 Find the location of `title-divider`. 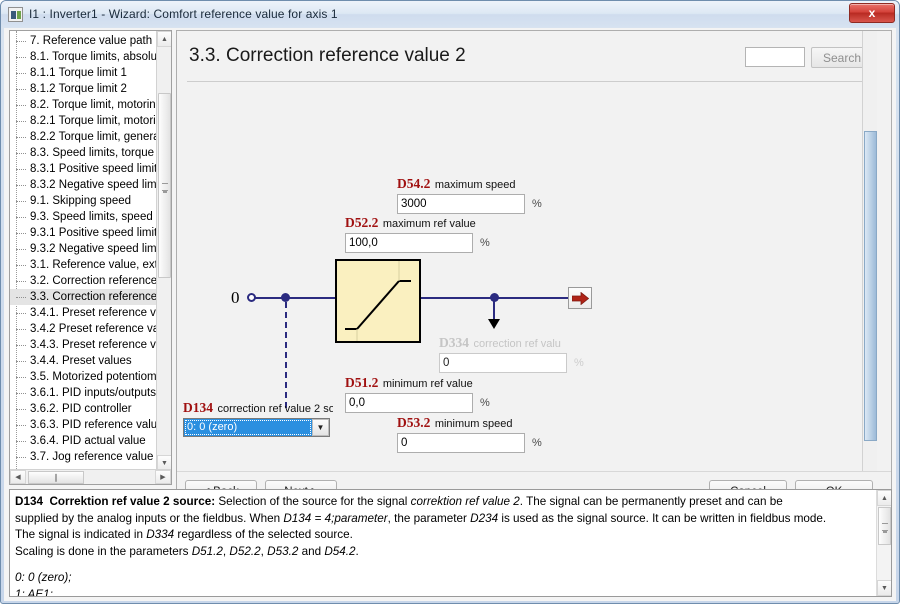

title-divider is located at coordinates (527, 81).